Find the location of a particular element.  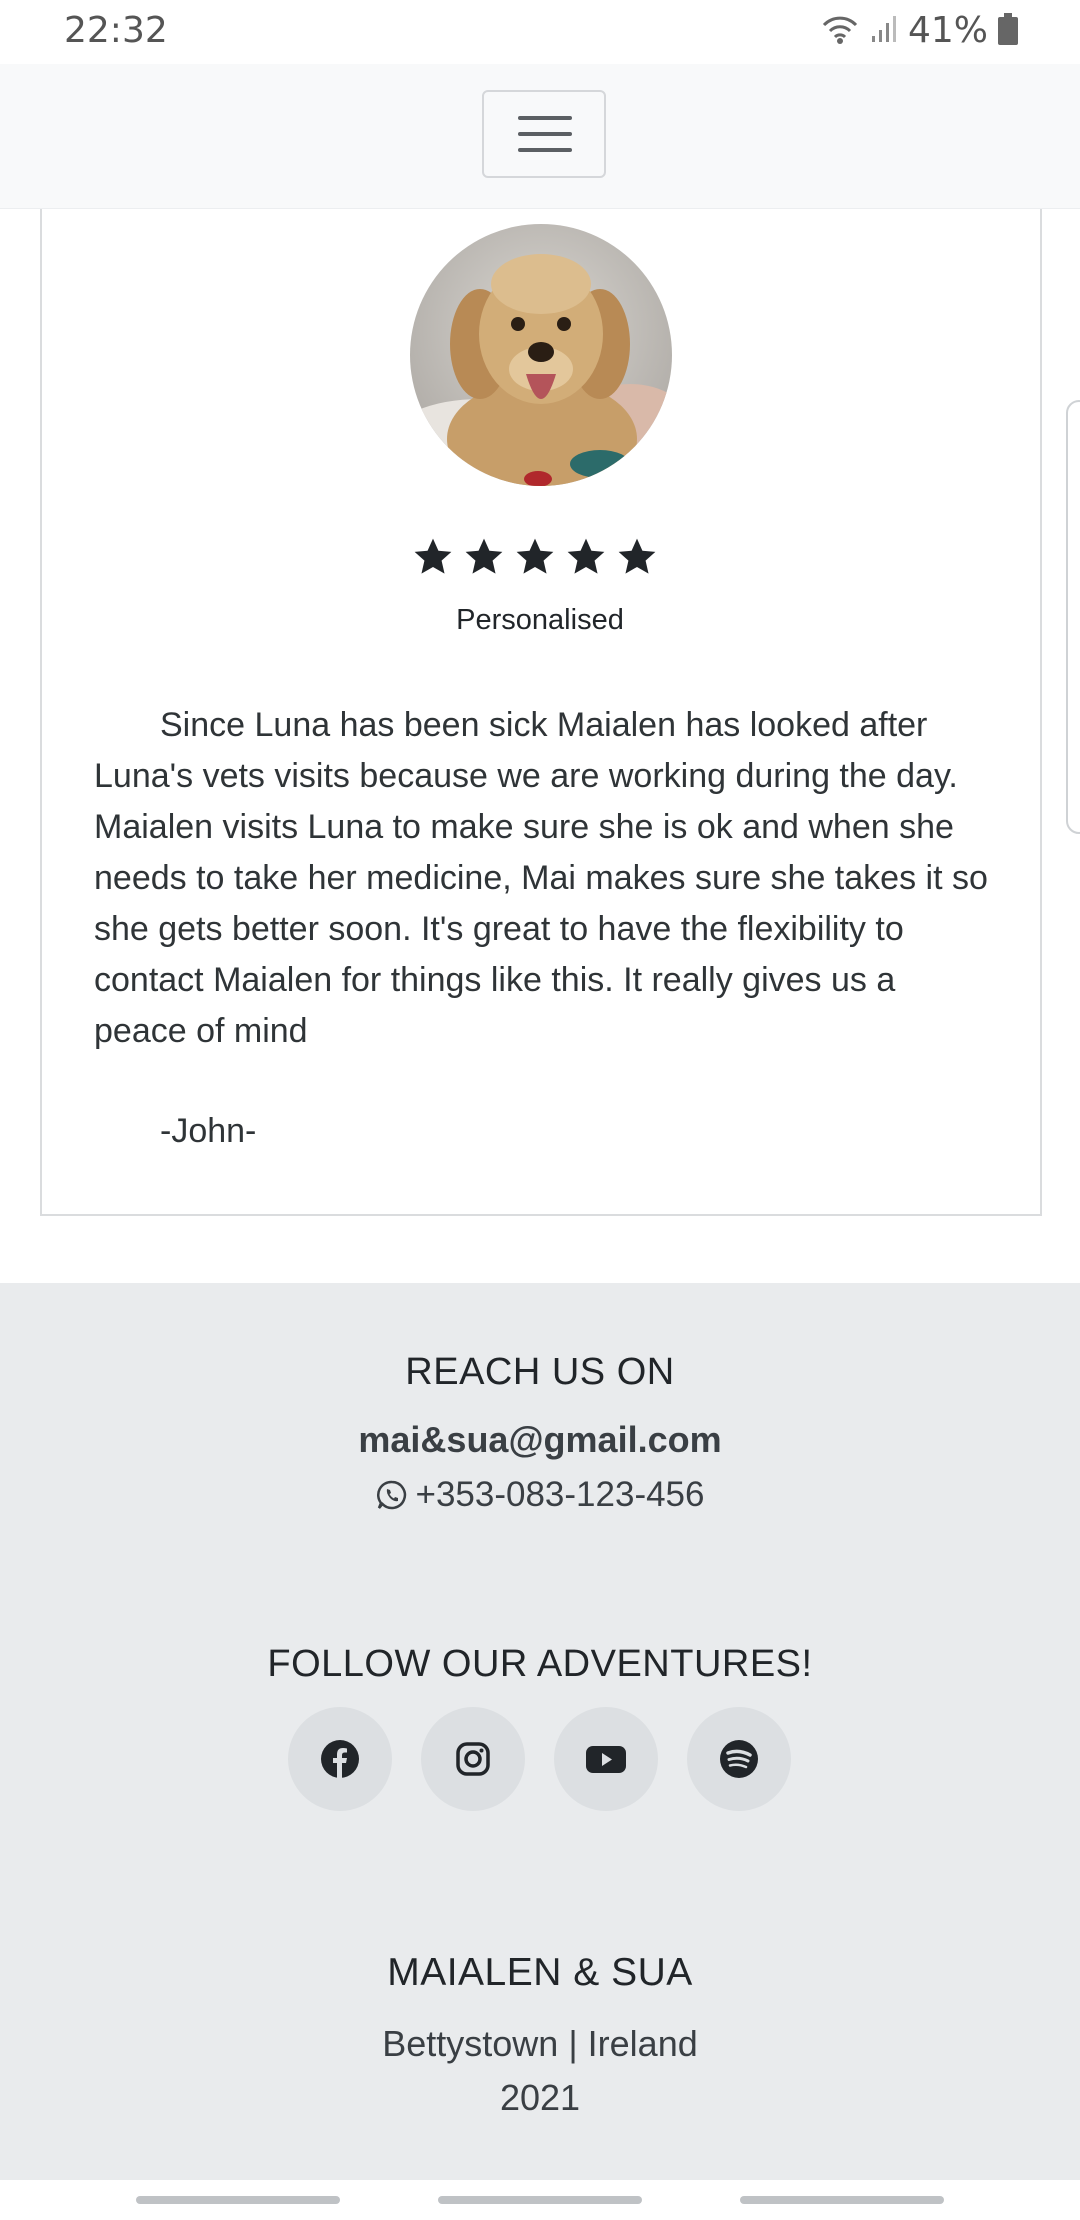

youtube-icon is located at coordinates (606, 1759).